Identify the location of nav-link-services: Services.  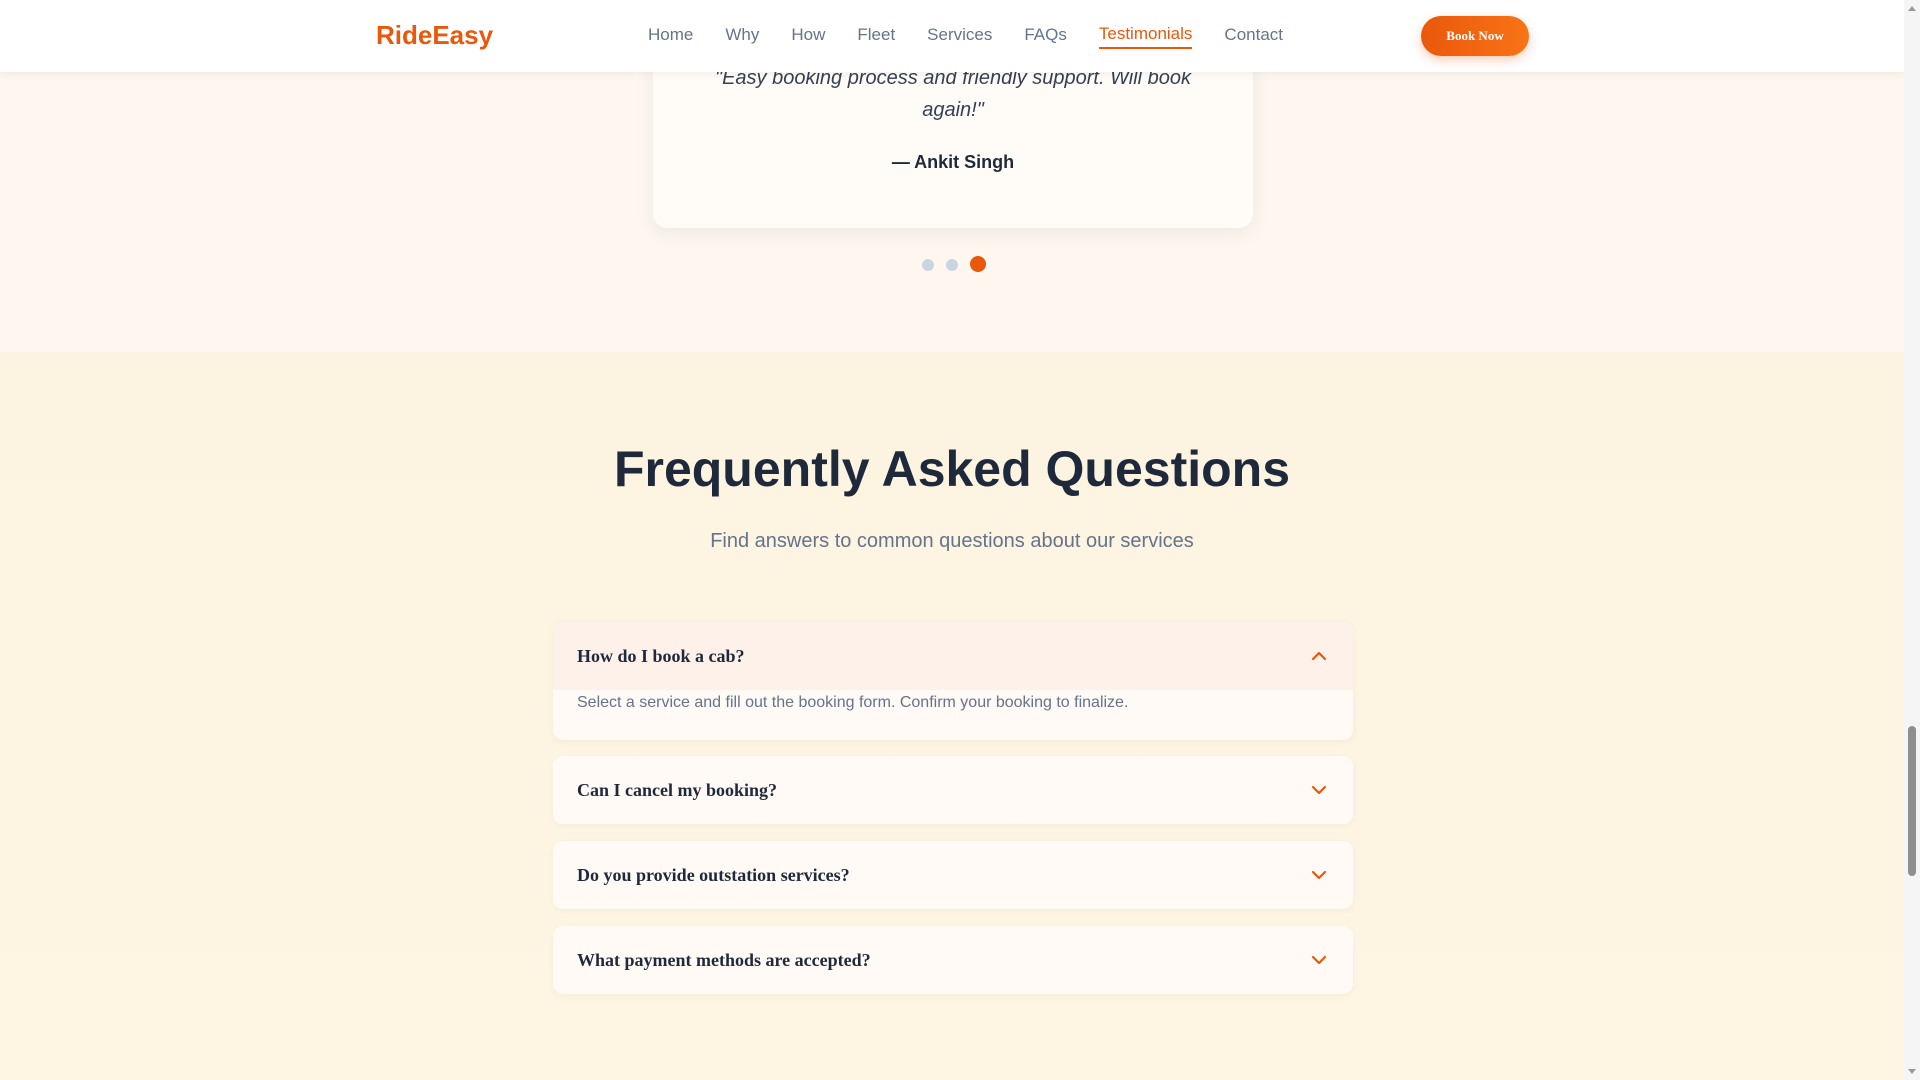
(959, 36).